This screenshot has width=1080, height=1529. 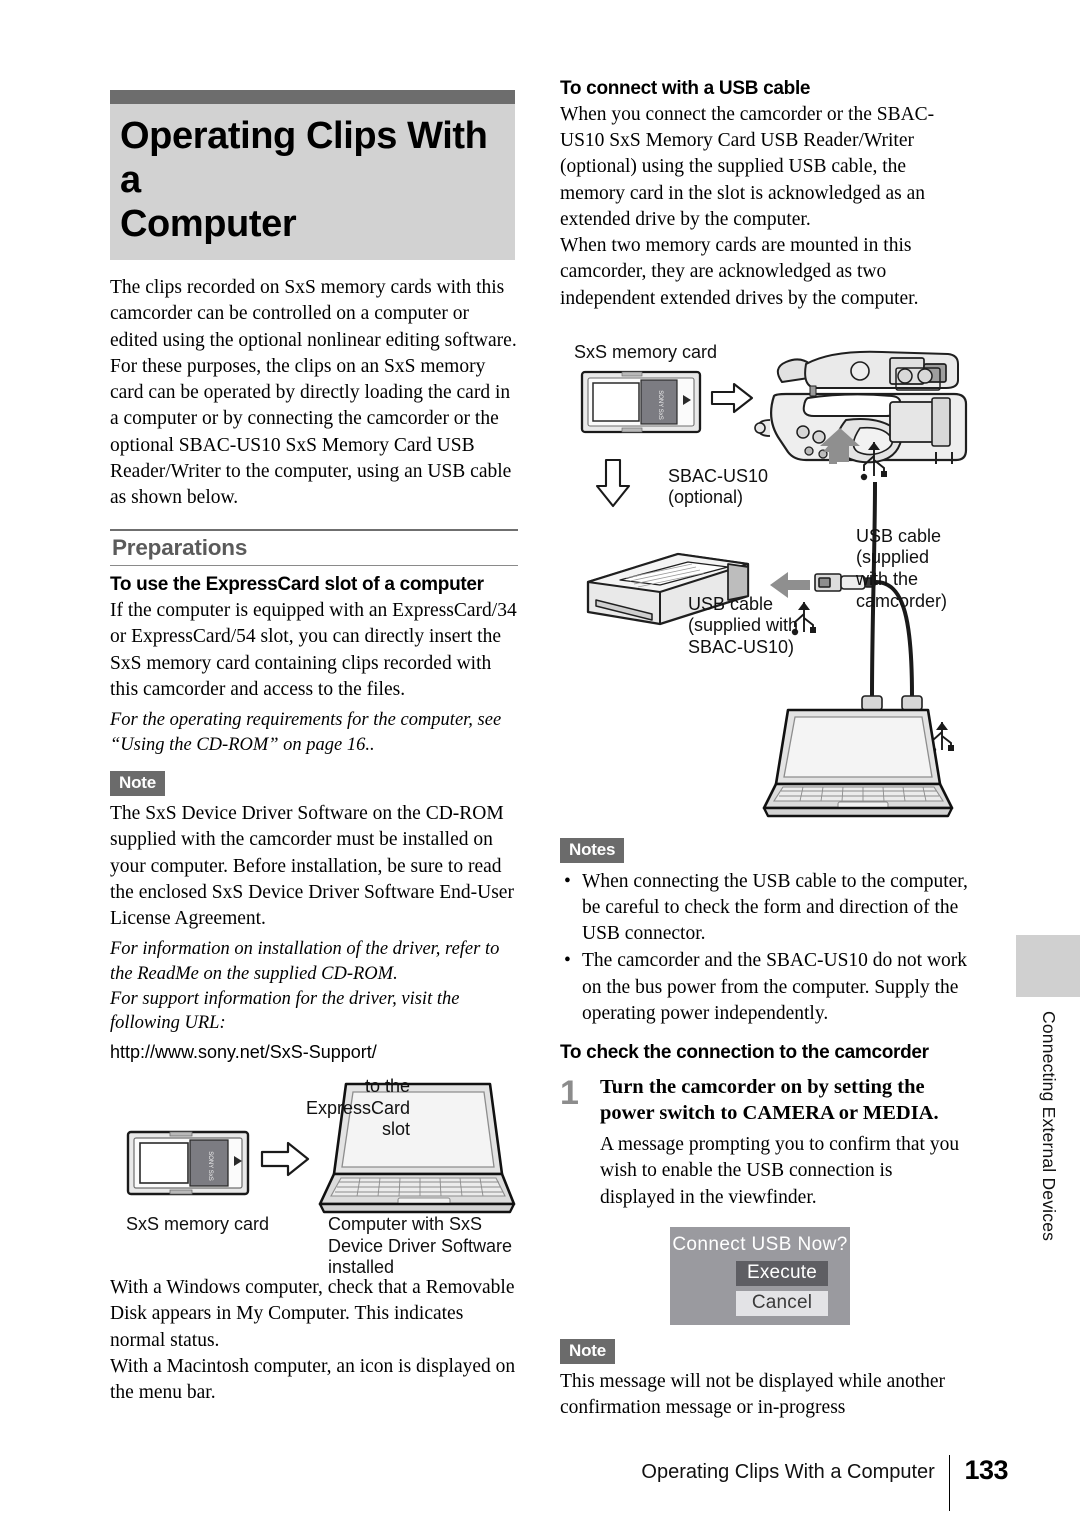 What do you see at coordinates (285, 1159) in the screenshot?
I see `insert-arrow-icon` at bounding box center [285, 1159].